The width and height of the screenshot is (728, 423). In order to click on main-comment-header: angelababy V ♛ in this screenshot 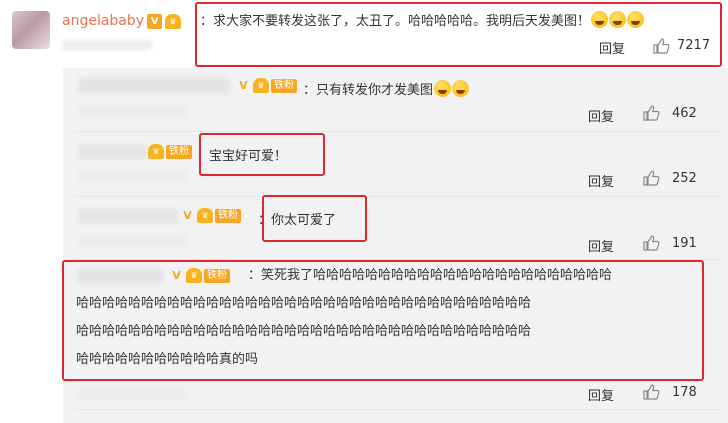, I will do `click(122, 21)`.